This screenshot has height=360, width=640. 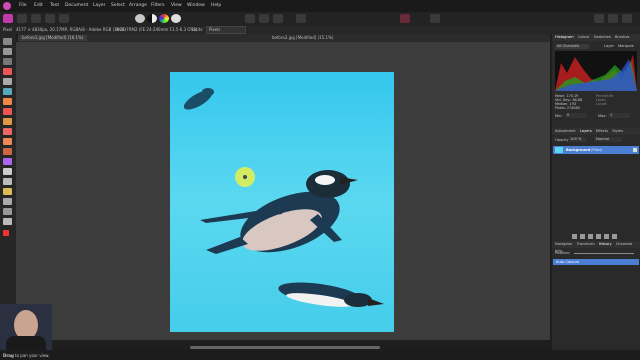 What do you see at coordinates (7, 141) in the screenshot?
I see `fill-tool-icon` at bounding box center [7, 141].